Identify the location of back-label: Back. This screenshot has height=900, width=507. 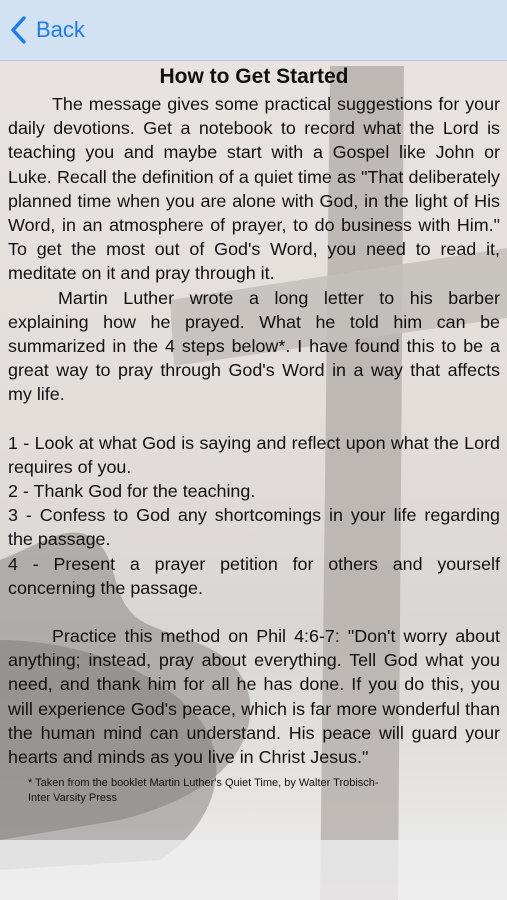
(60, 29).